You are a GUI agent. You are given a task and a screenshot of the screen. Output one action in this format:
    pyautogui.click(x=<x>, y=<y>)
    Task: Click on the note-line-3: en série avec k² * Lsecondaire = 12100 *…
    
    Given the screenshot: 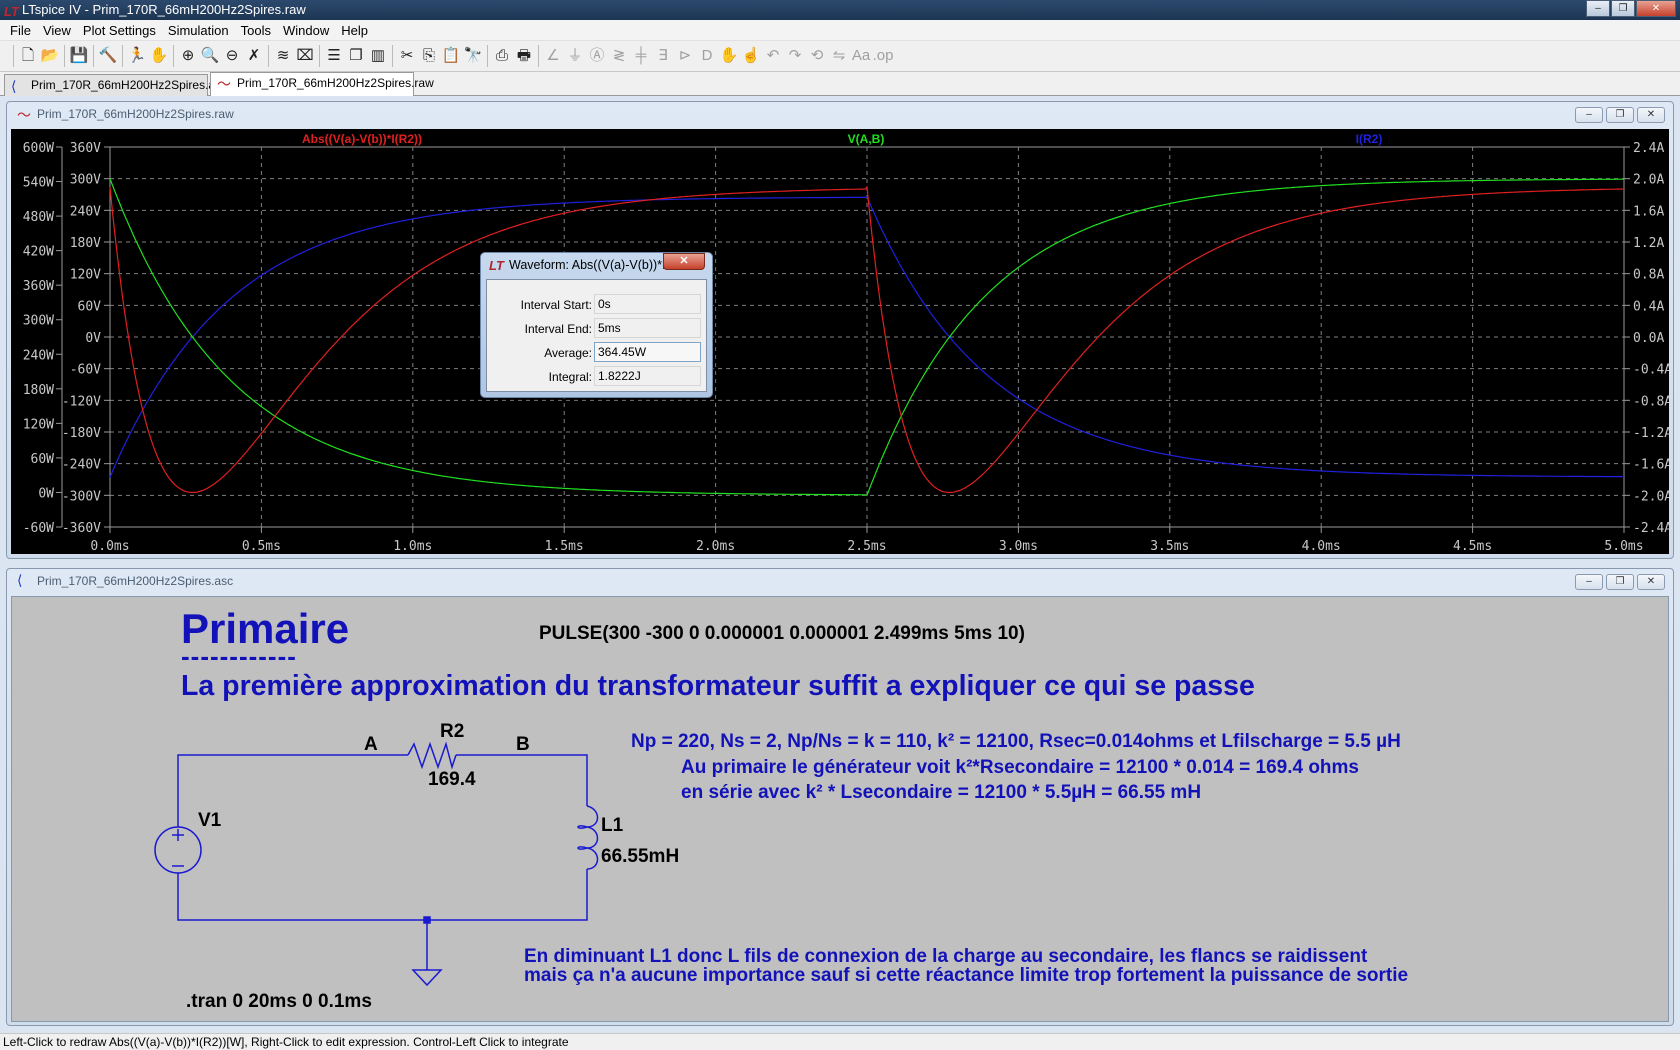 What is the action you would take?
    pyautogui.click(x=941, y=793)
    